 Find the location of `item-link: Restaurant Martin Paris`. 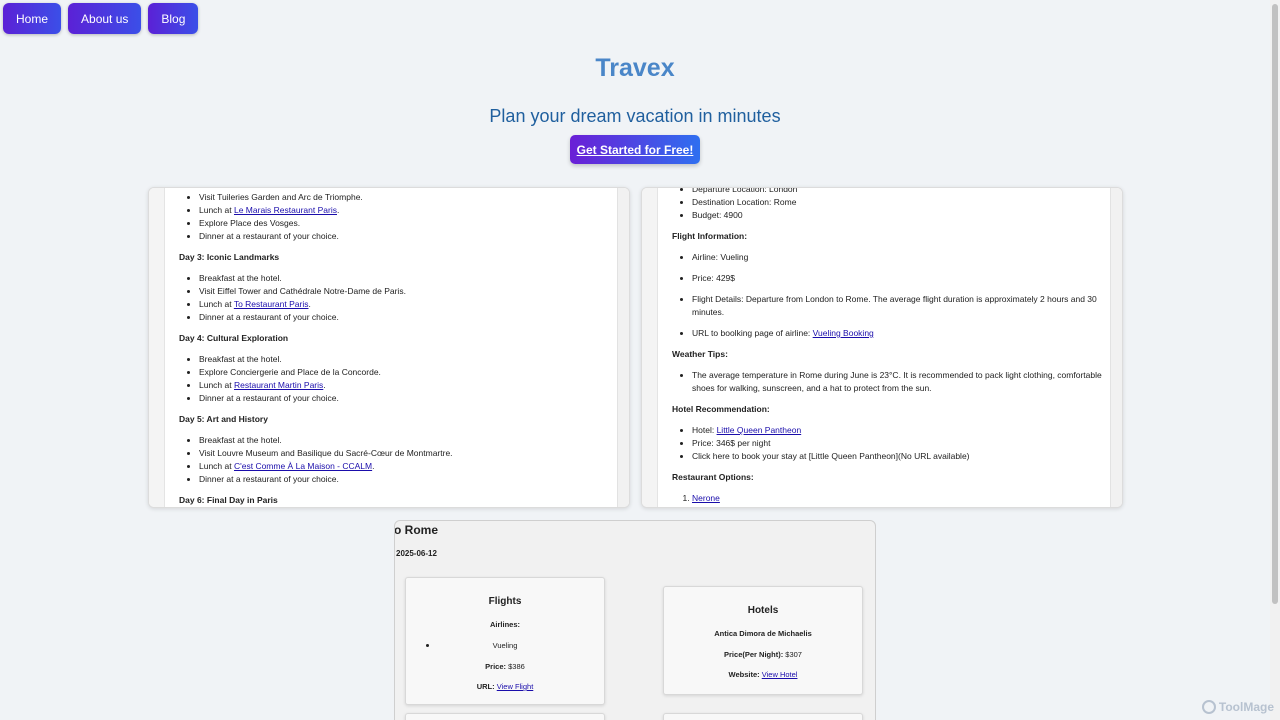

item-link: Restaurant Martin Paris is located at coordinates (278, 385).